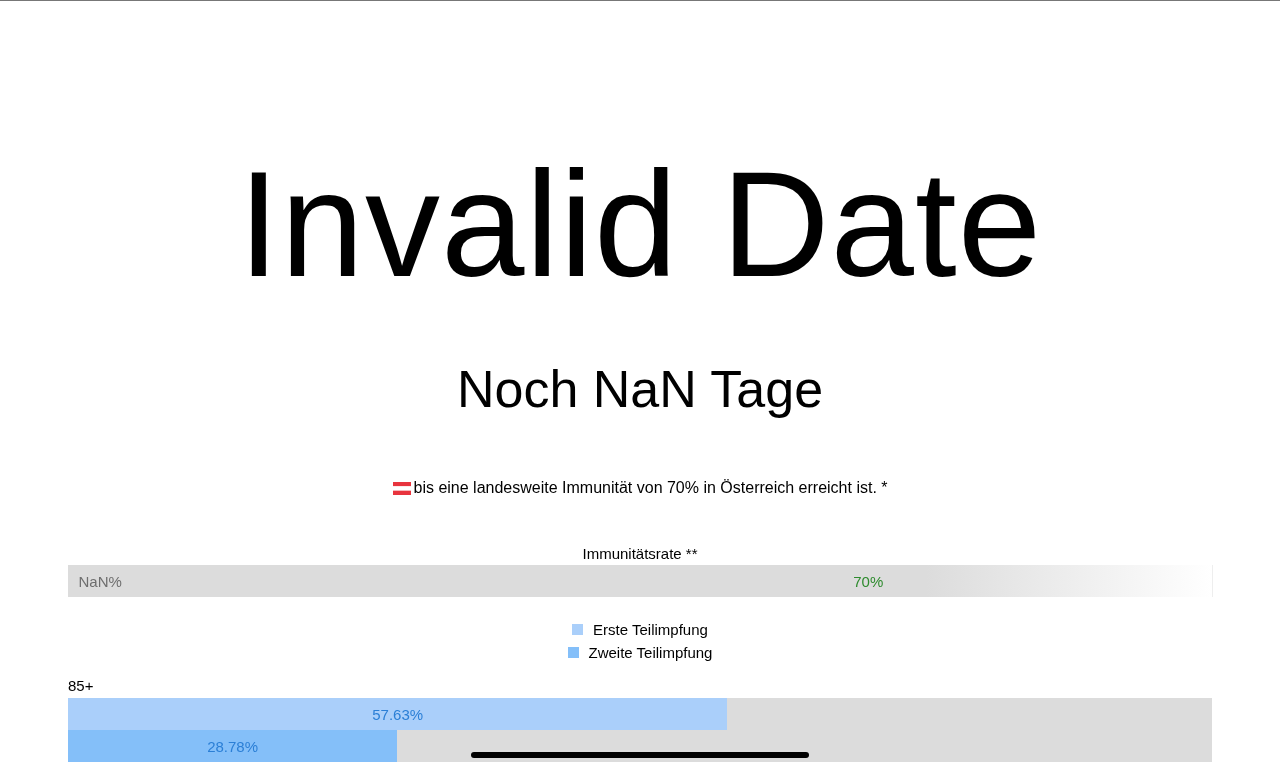 This screenshot has width=1280, height=766. Describe the element at coordinates (100, 581) in the screenshot. I see `immunity-value: NaN%` at that location.